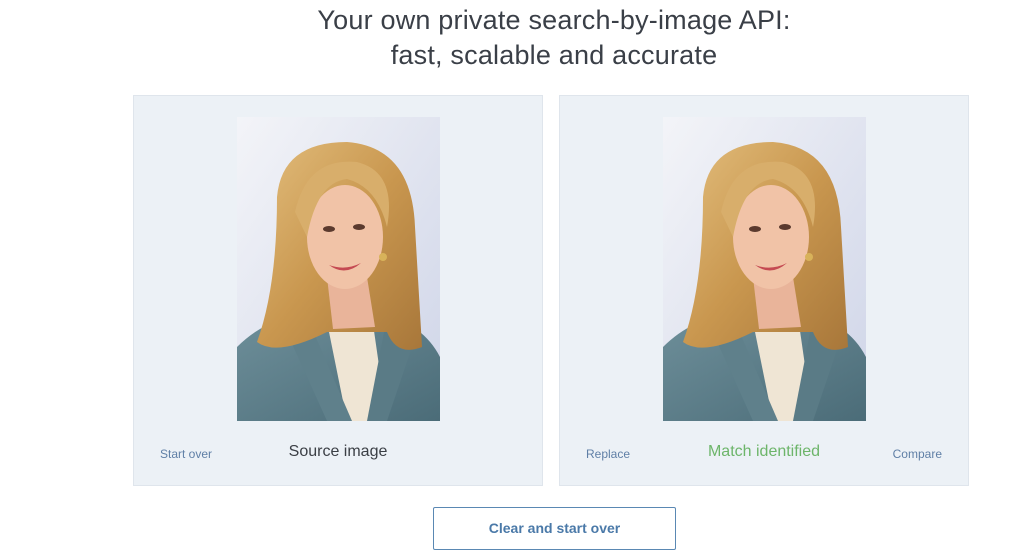 This screenshot has height=554, width=1024. What do you see at coordinates (554, 55) in the screenshot?
I see `headline-line-2: fast, scalable and accurate` at bounding box center [554, 55].